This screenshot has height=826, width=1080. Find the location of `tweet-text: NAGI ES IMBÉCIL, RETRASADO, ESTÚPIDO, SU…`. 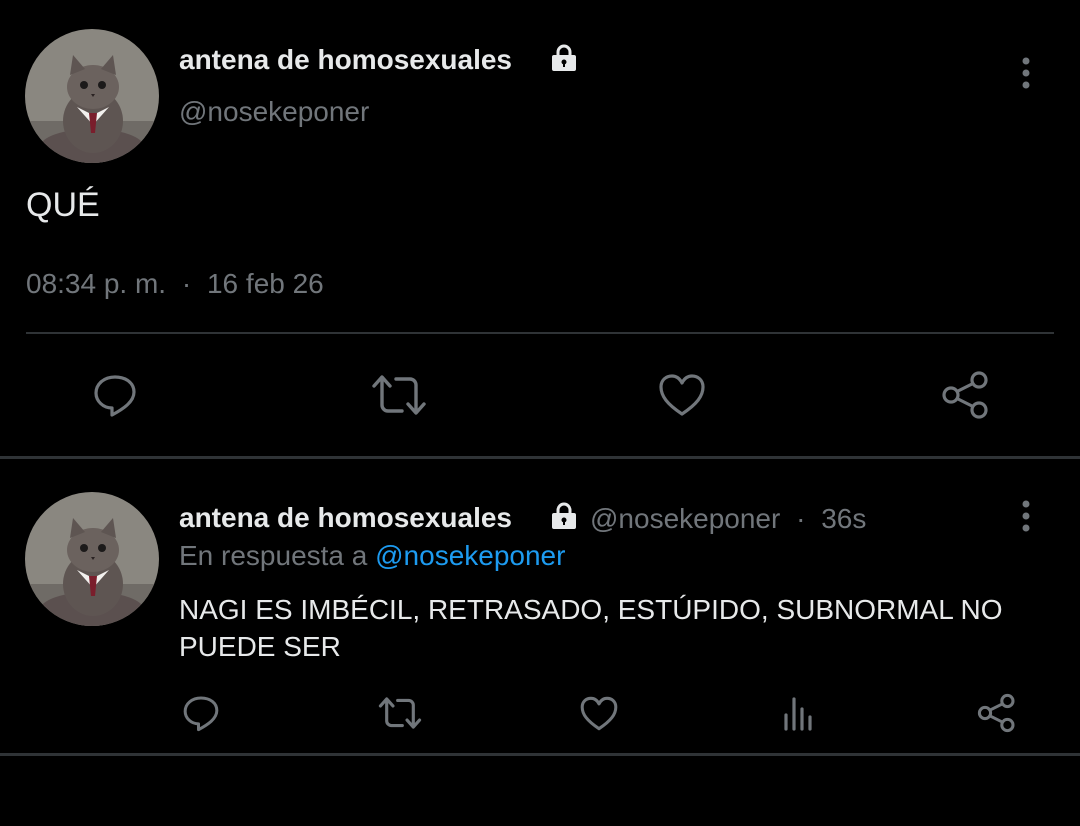

tweet-text: NAGI ES IMBÉCIL, RETRASADO, ESTÚPIDO, SU… is located at coordinates (591, 628).